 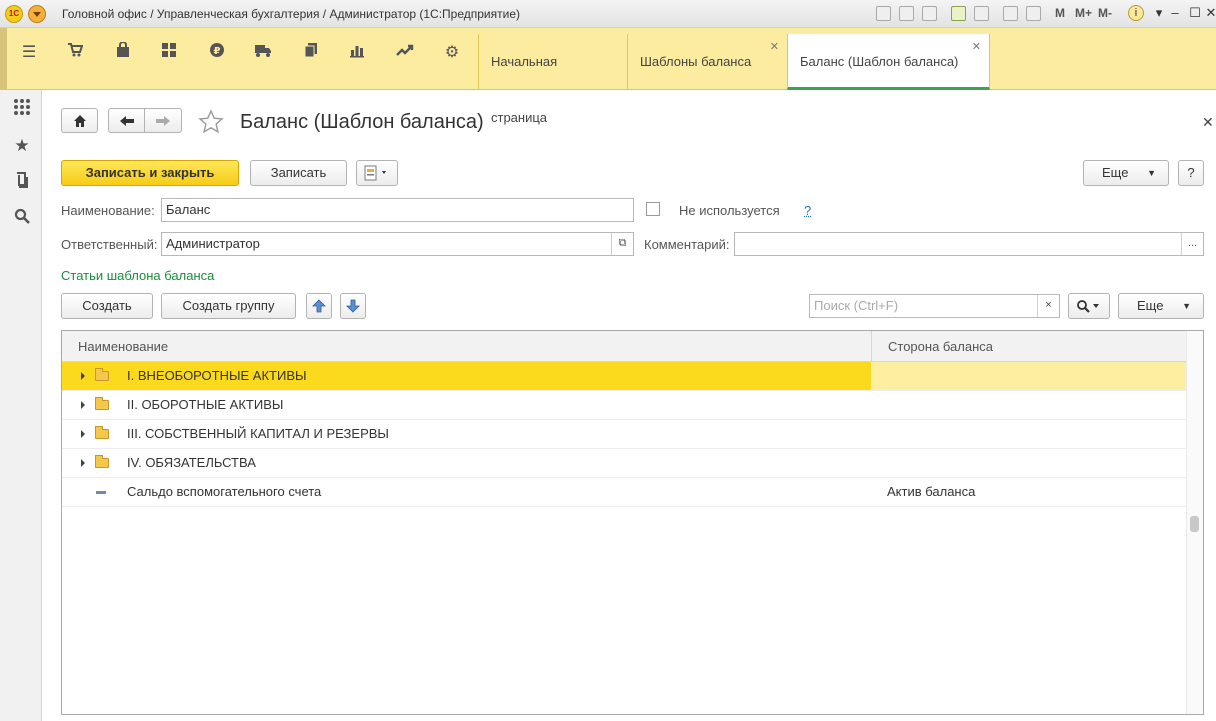 What do you see at coordinates (22, 146) in the screenshot?
I see `star-icon: ★` at bounding box center [22, 146].